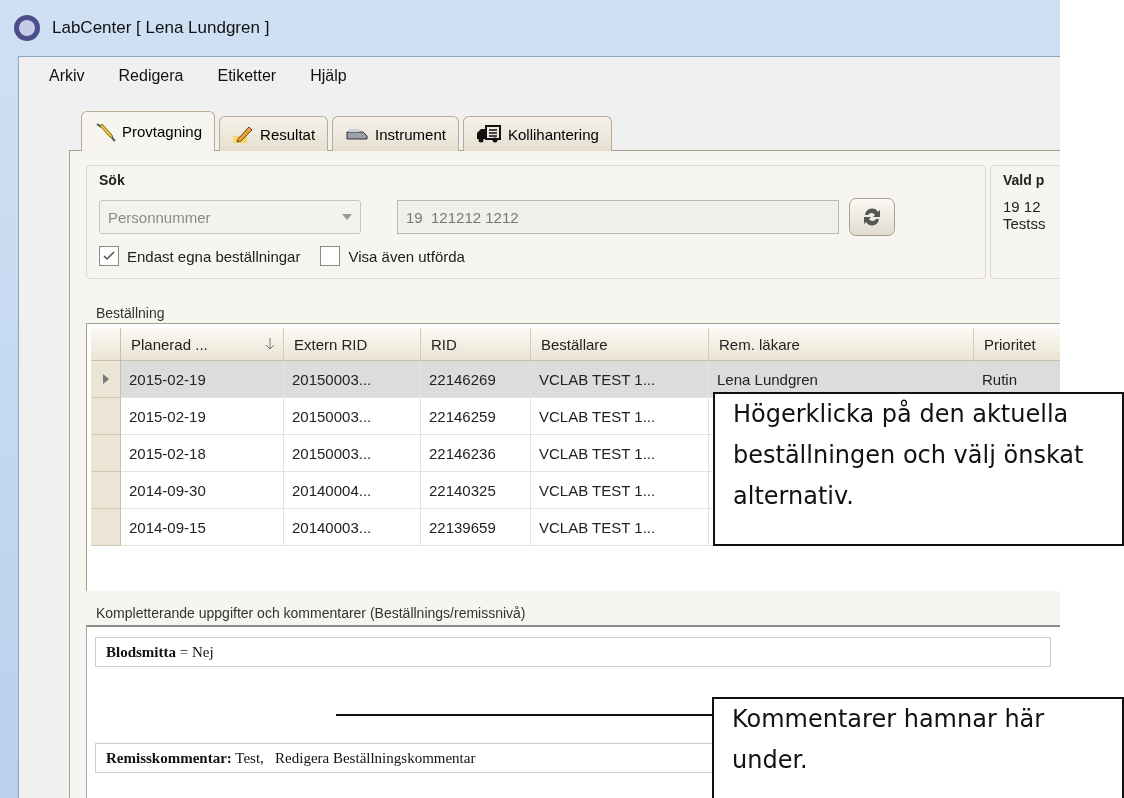 The height and width of the screenshot is (798, 1124). I want to click on pencil-icon, so click(243, 134).